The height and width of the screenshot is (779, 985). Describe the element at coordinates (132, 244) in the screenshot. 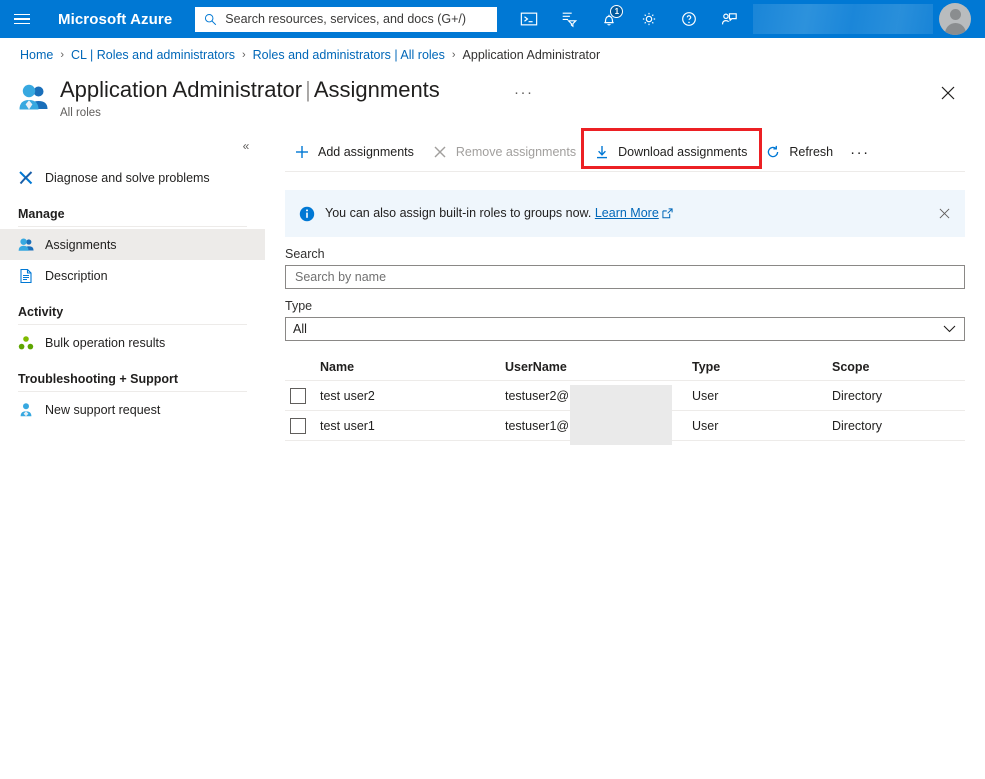

I see `sidebar-item-assignments: Assignments` at that location.